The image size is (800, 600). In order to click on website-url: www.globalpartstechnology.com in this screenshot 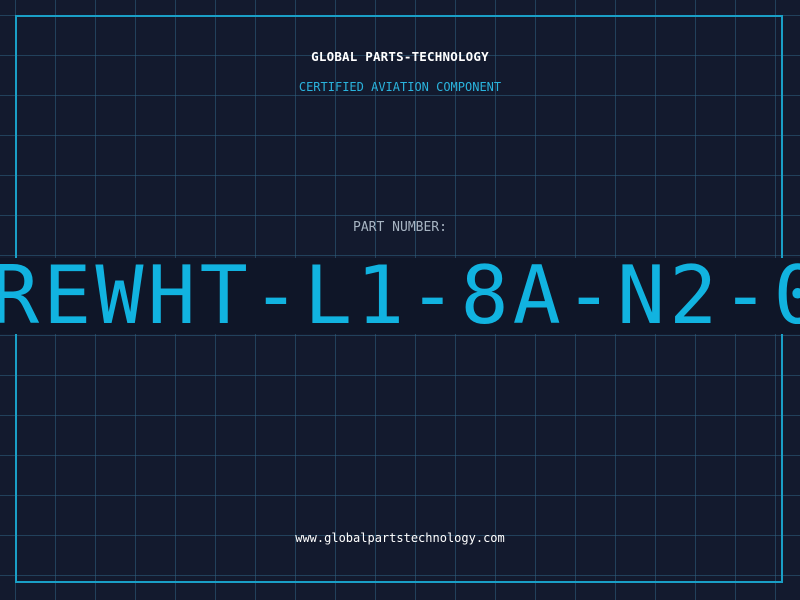, I will do `click(400, 538)`.